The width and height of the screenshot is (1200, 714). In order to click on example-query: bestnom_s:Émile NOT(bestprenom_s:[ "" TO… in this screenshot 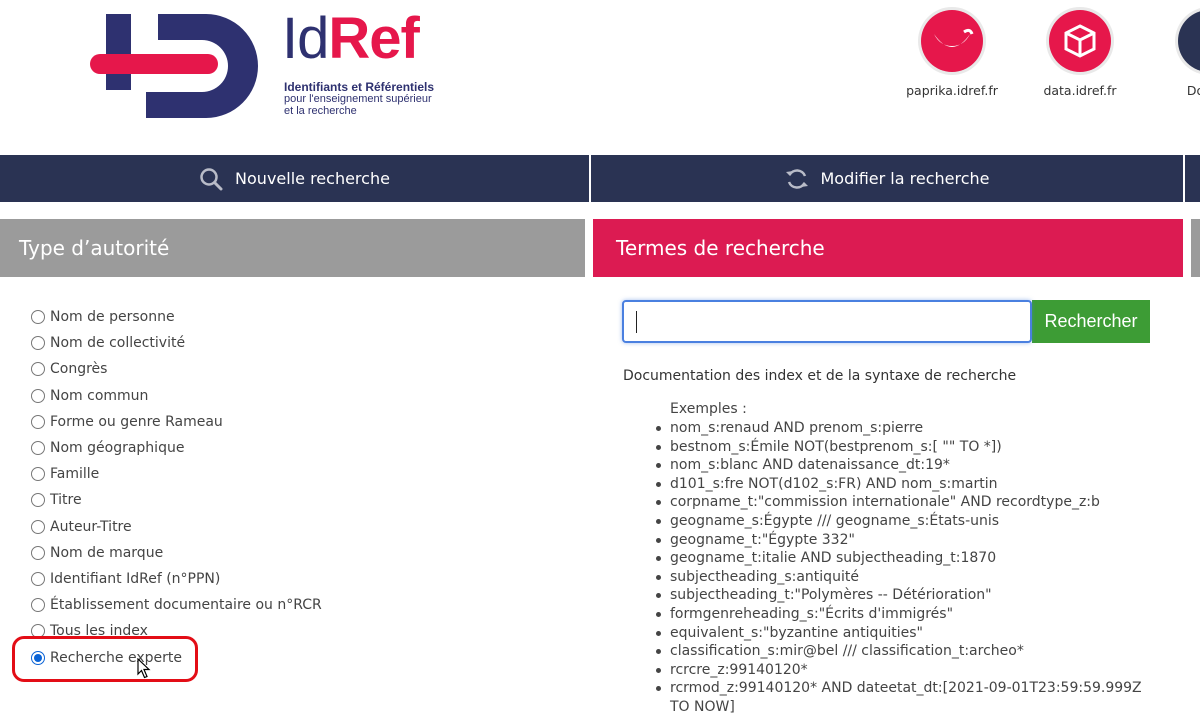, I will do `click(906, 447)`.